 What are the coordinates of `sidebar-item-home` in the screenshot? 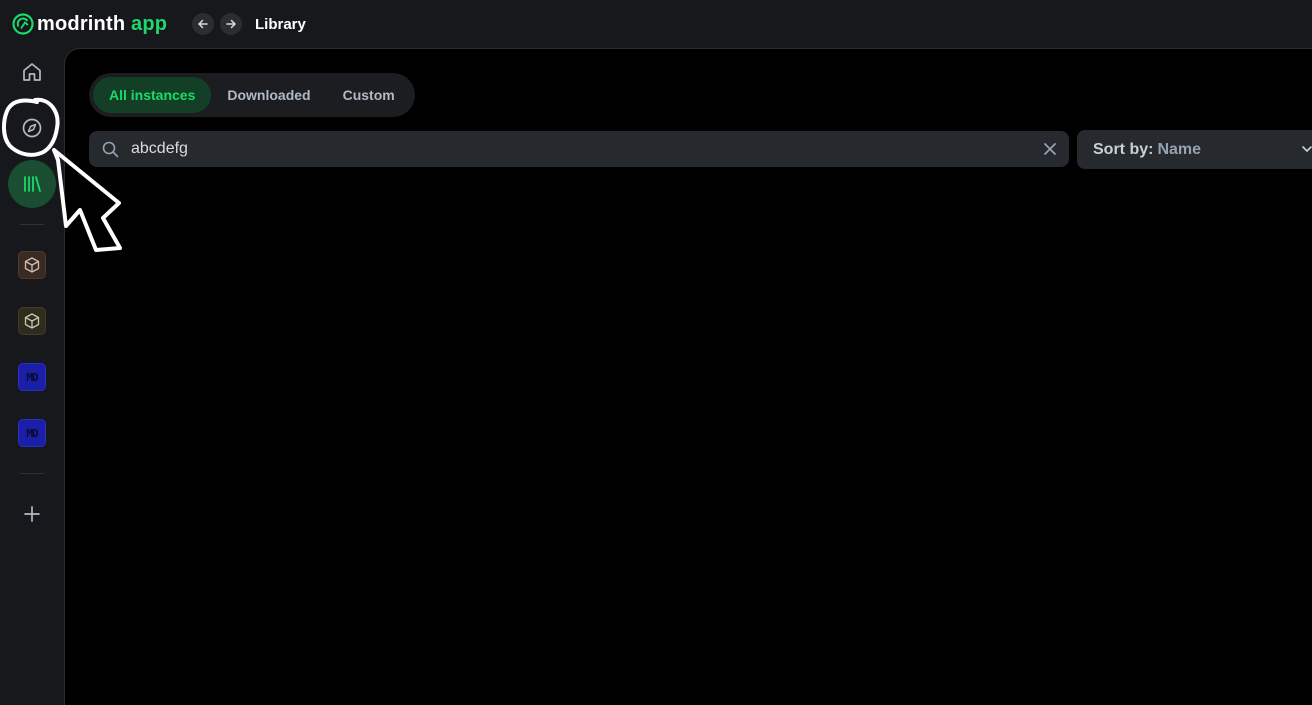 It's located at (32, 72).